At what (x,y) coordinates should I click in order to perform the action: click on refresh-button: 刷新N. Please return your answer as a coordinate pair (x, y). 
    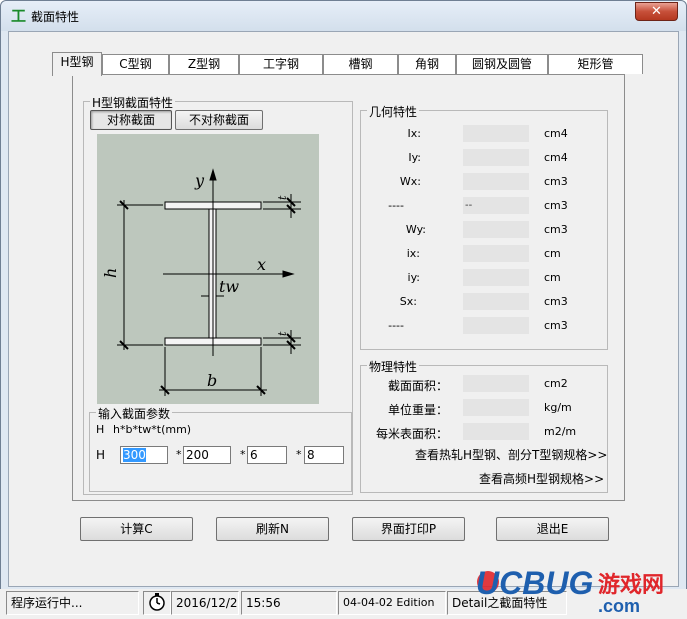
    Looking at the image, I should click on (272, 529).